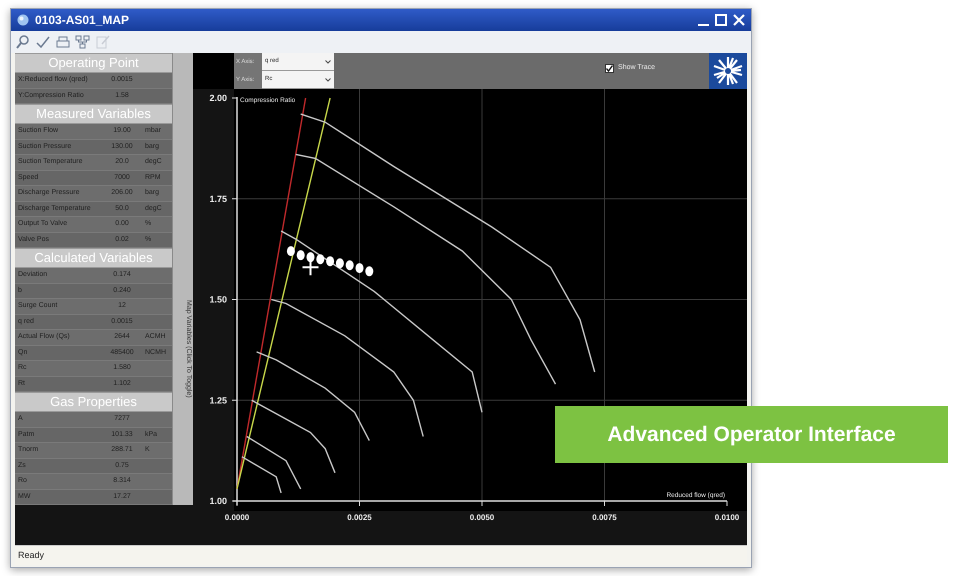 The image size is (960, 576). What do you see at coordinates (604, 517) in the screenshot?
I see `x-tick-label: 0.0075` at bounding box center [604, 517].